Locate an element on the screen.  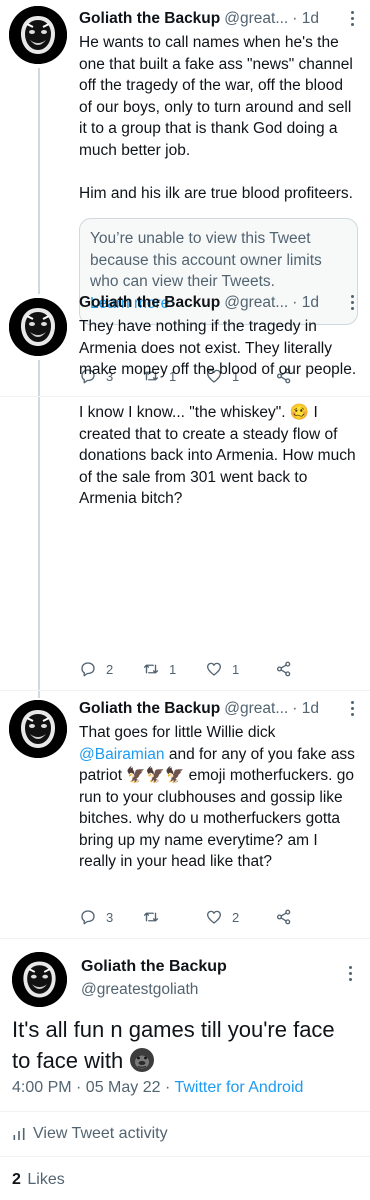
like-button: 1 is located at coordinates (240, 669).